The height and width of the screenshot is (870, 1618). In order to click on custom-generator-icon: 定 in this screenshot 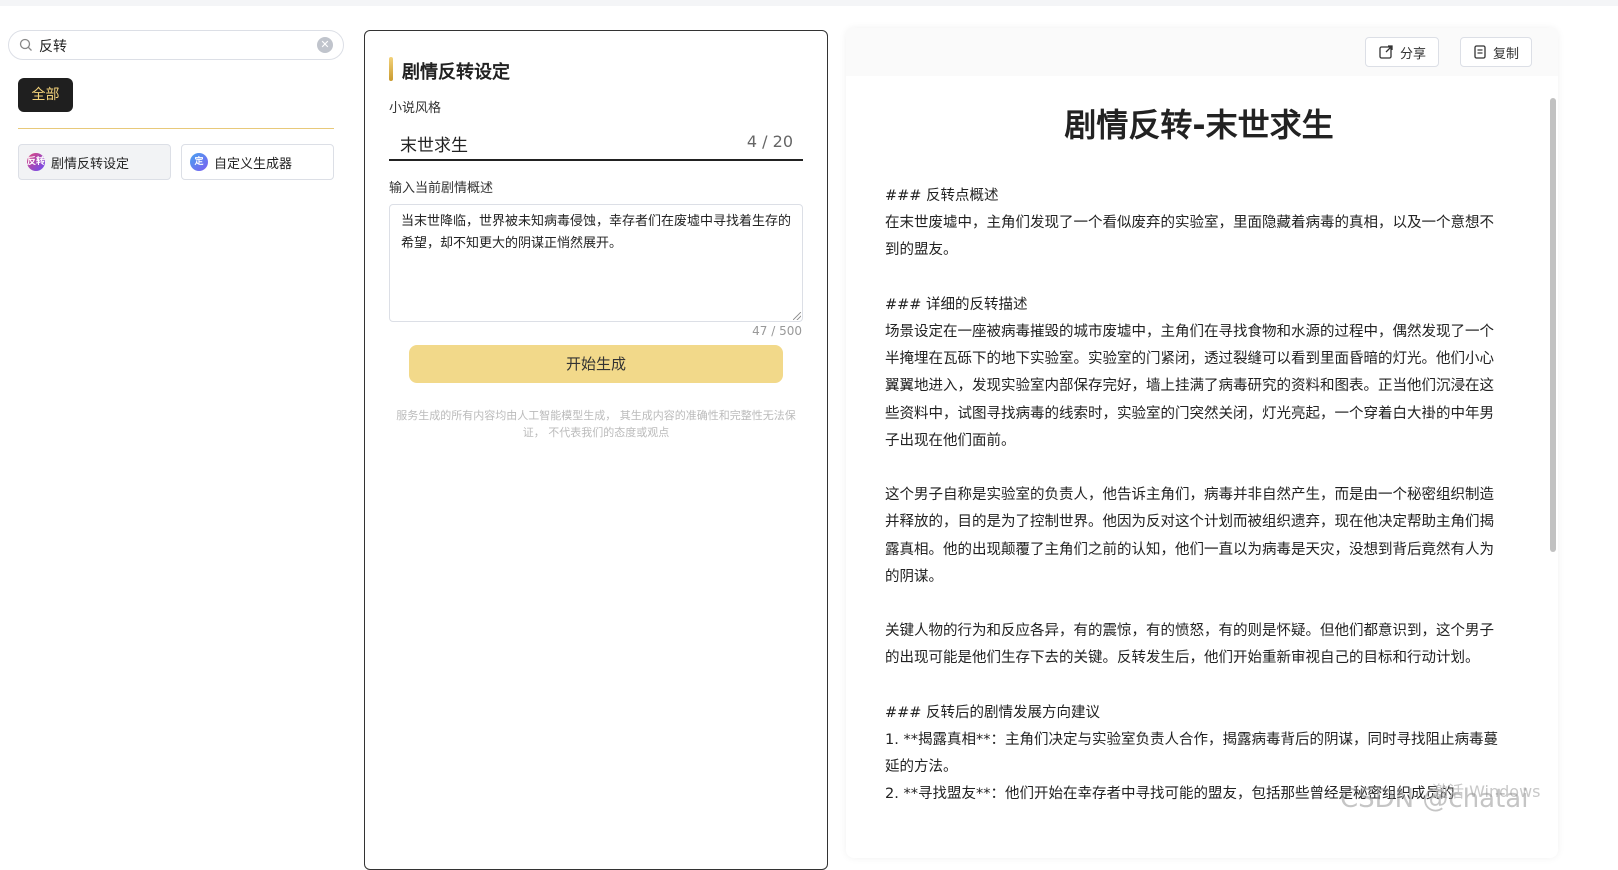, I will do `click(199, 162)`.